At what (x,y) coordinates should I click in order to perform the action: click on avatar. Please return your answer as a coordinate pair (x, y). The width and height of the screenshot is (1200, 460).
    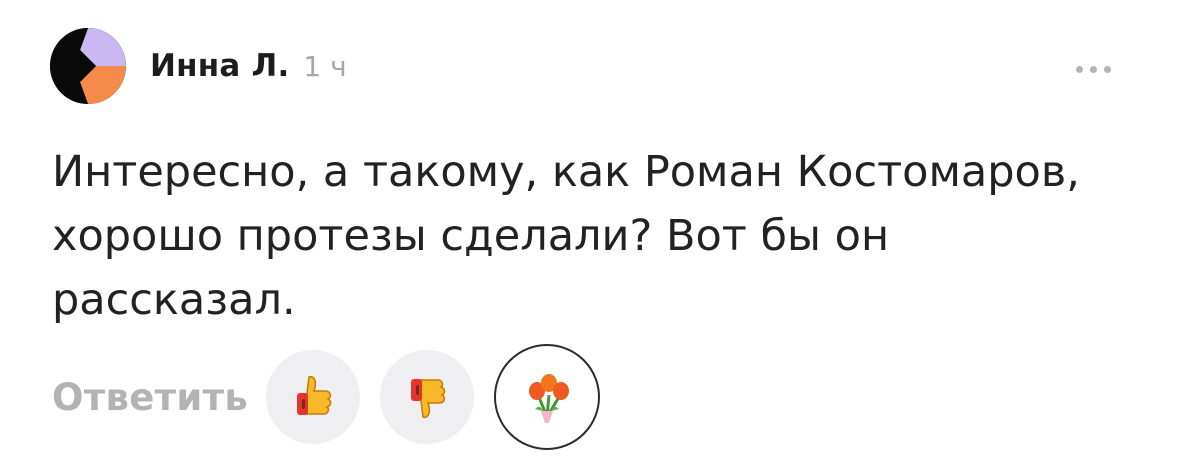
    Looking at the image, I should click on (88, 66).